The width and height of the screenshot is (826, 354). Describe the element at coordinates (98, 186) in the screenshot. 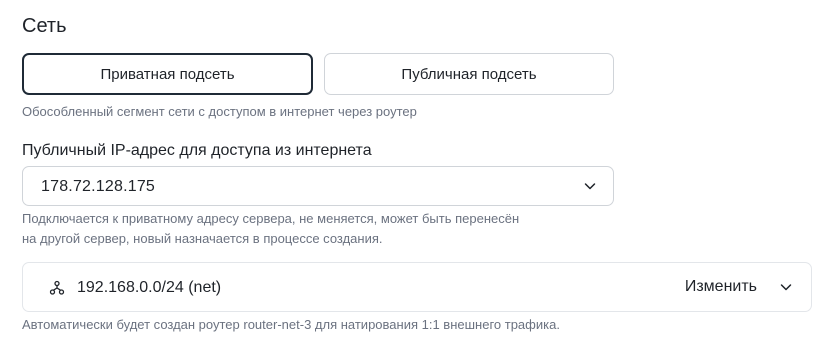

I see `public-ip-value: 178.72.128.175` at that location.